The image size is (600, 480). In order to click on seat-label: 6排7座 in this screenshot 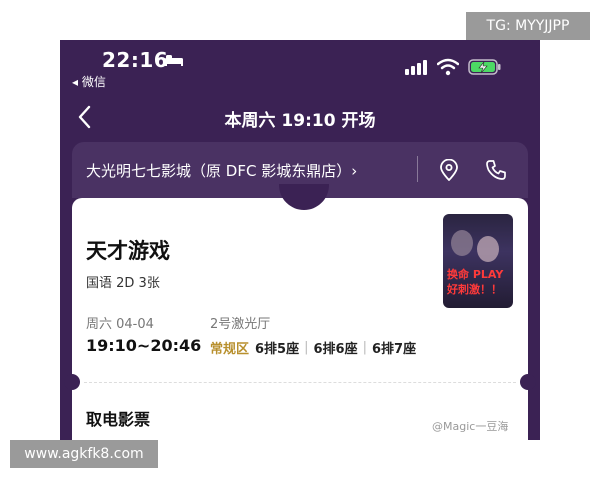, I will do `click(394, 349)`.